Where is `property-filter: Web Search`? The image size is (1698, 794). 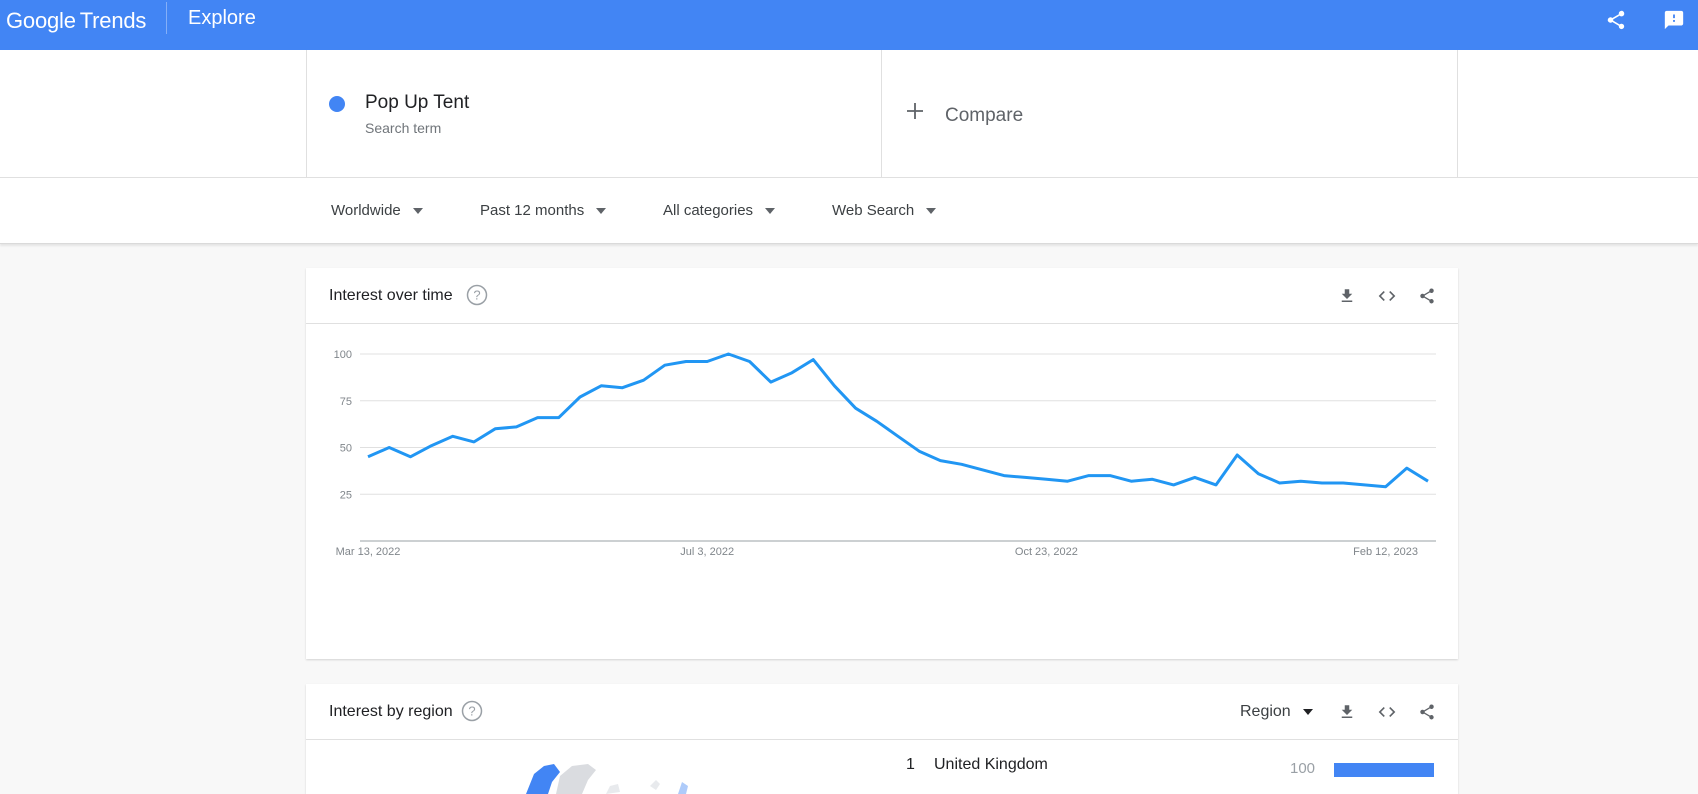 property-filter: Web Search is located at coordinates (884, 210).